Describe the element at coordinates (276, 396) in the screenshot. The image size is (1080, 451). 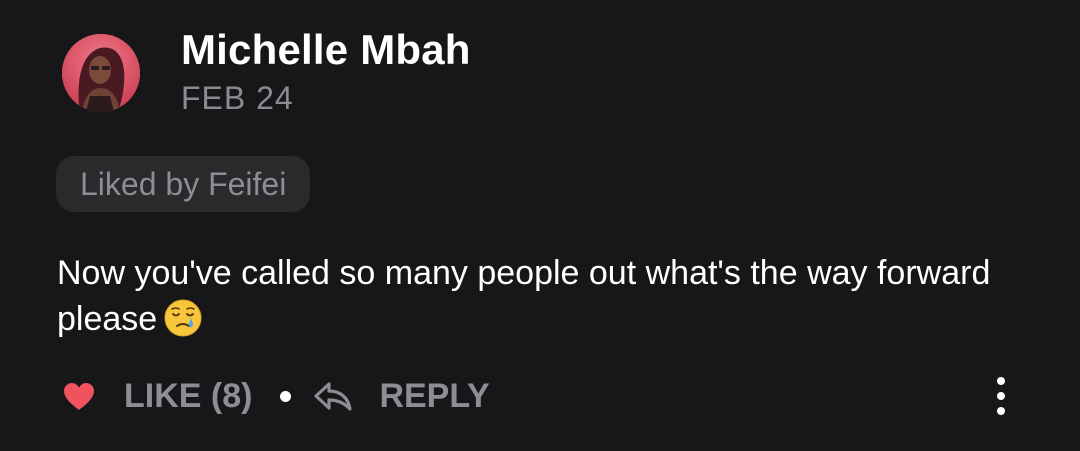
I see `comment-actions: LIKE (8) REPLY` at that location.